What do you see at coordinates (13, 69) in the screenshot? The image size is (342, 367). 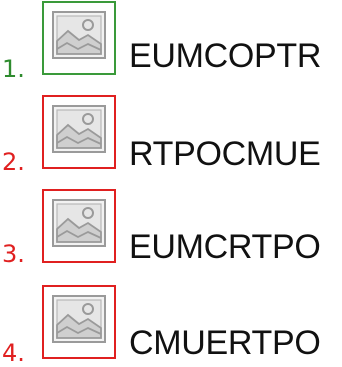 I see `option-number: 1.` at bounding box center [13, 69].